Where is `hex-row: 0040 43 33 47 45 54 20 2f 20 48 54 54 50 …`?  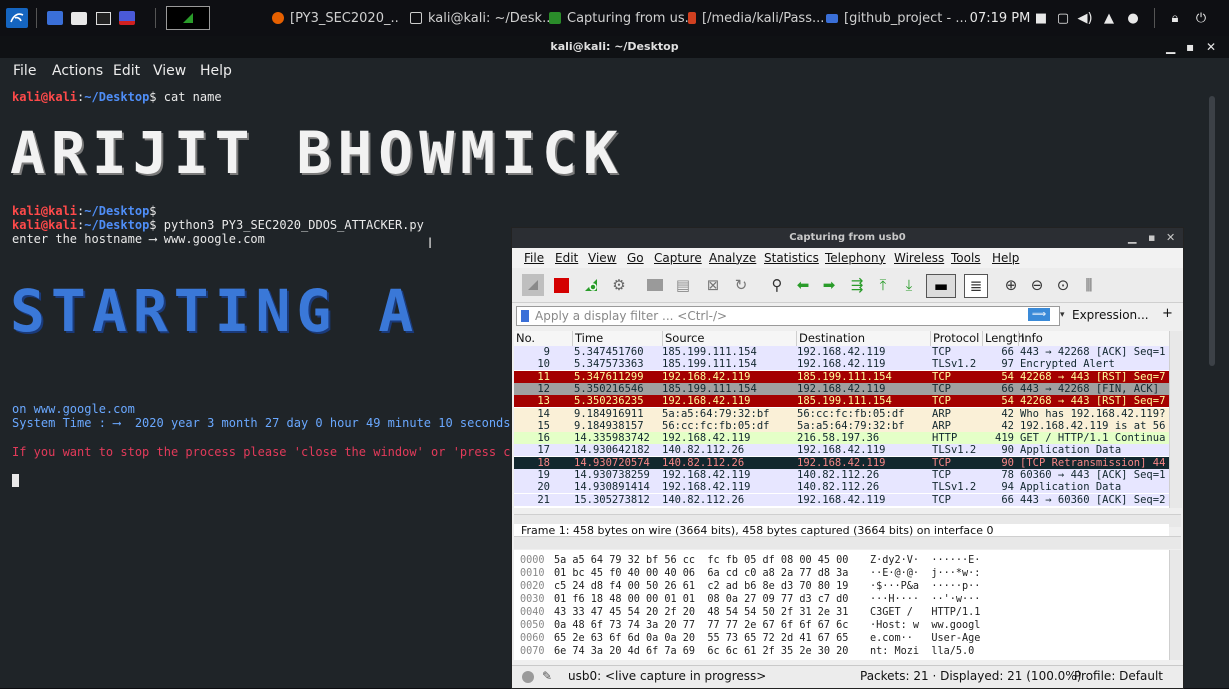 hex-row: 0040 43 33 47 45 54 20 2f 20 48 54 54 50 … is located at coordinates (750, 612).